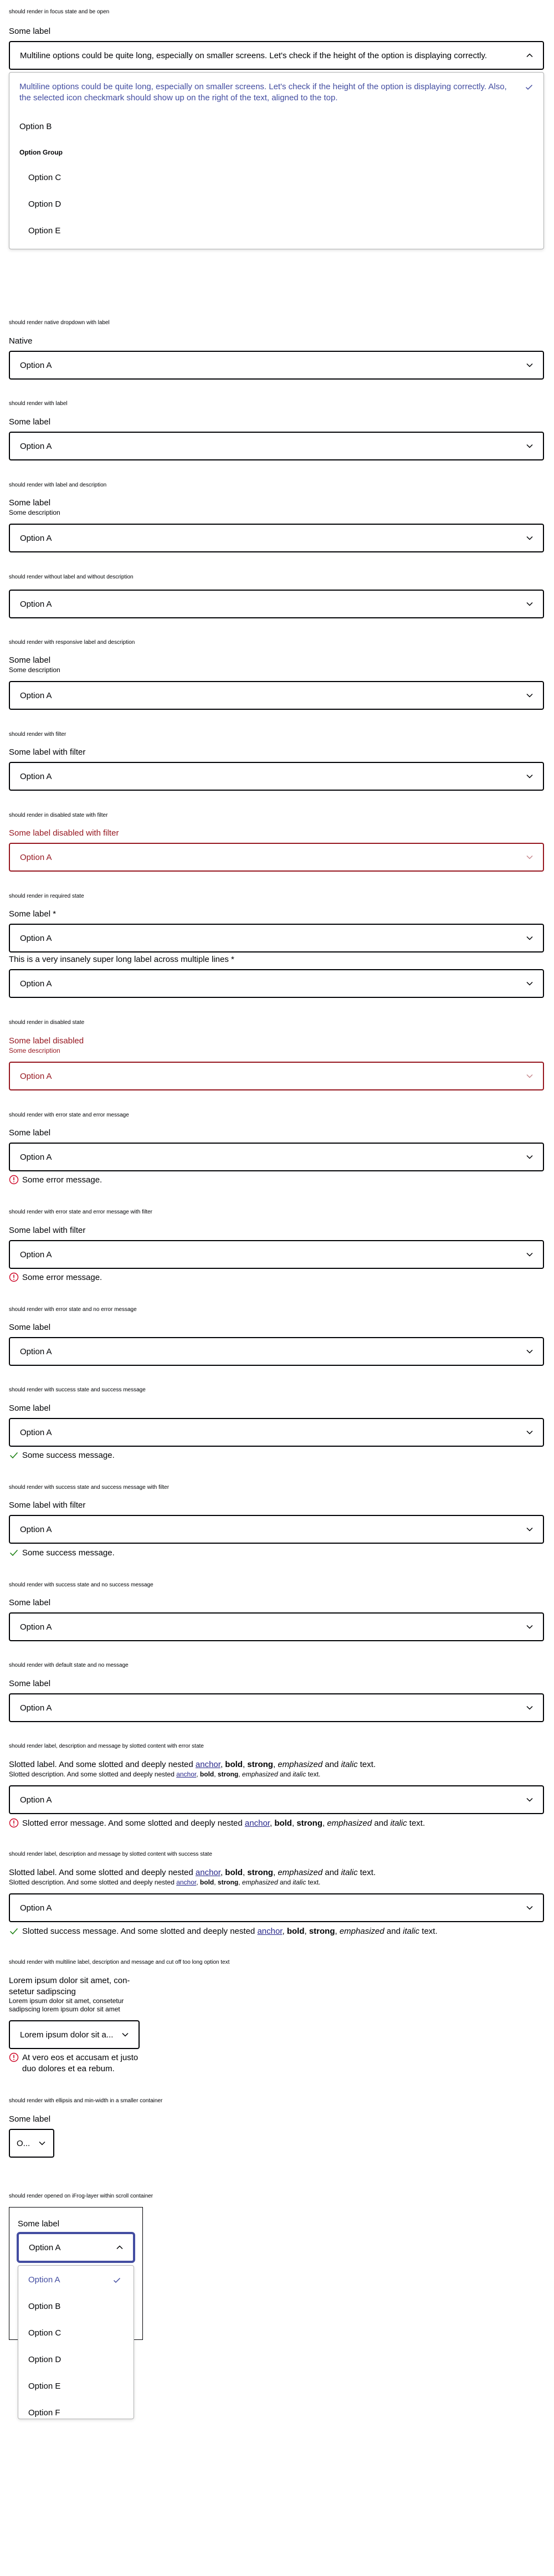 Image resolution: width=554 pixels, height=2576 pixels. What do you see at coordinates (69, 1980) in the screenshot?
I see `select-label-line-1: Lorem ipsum dolor sit amet, con-` at bounding box center [69, 1980].